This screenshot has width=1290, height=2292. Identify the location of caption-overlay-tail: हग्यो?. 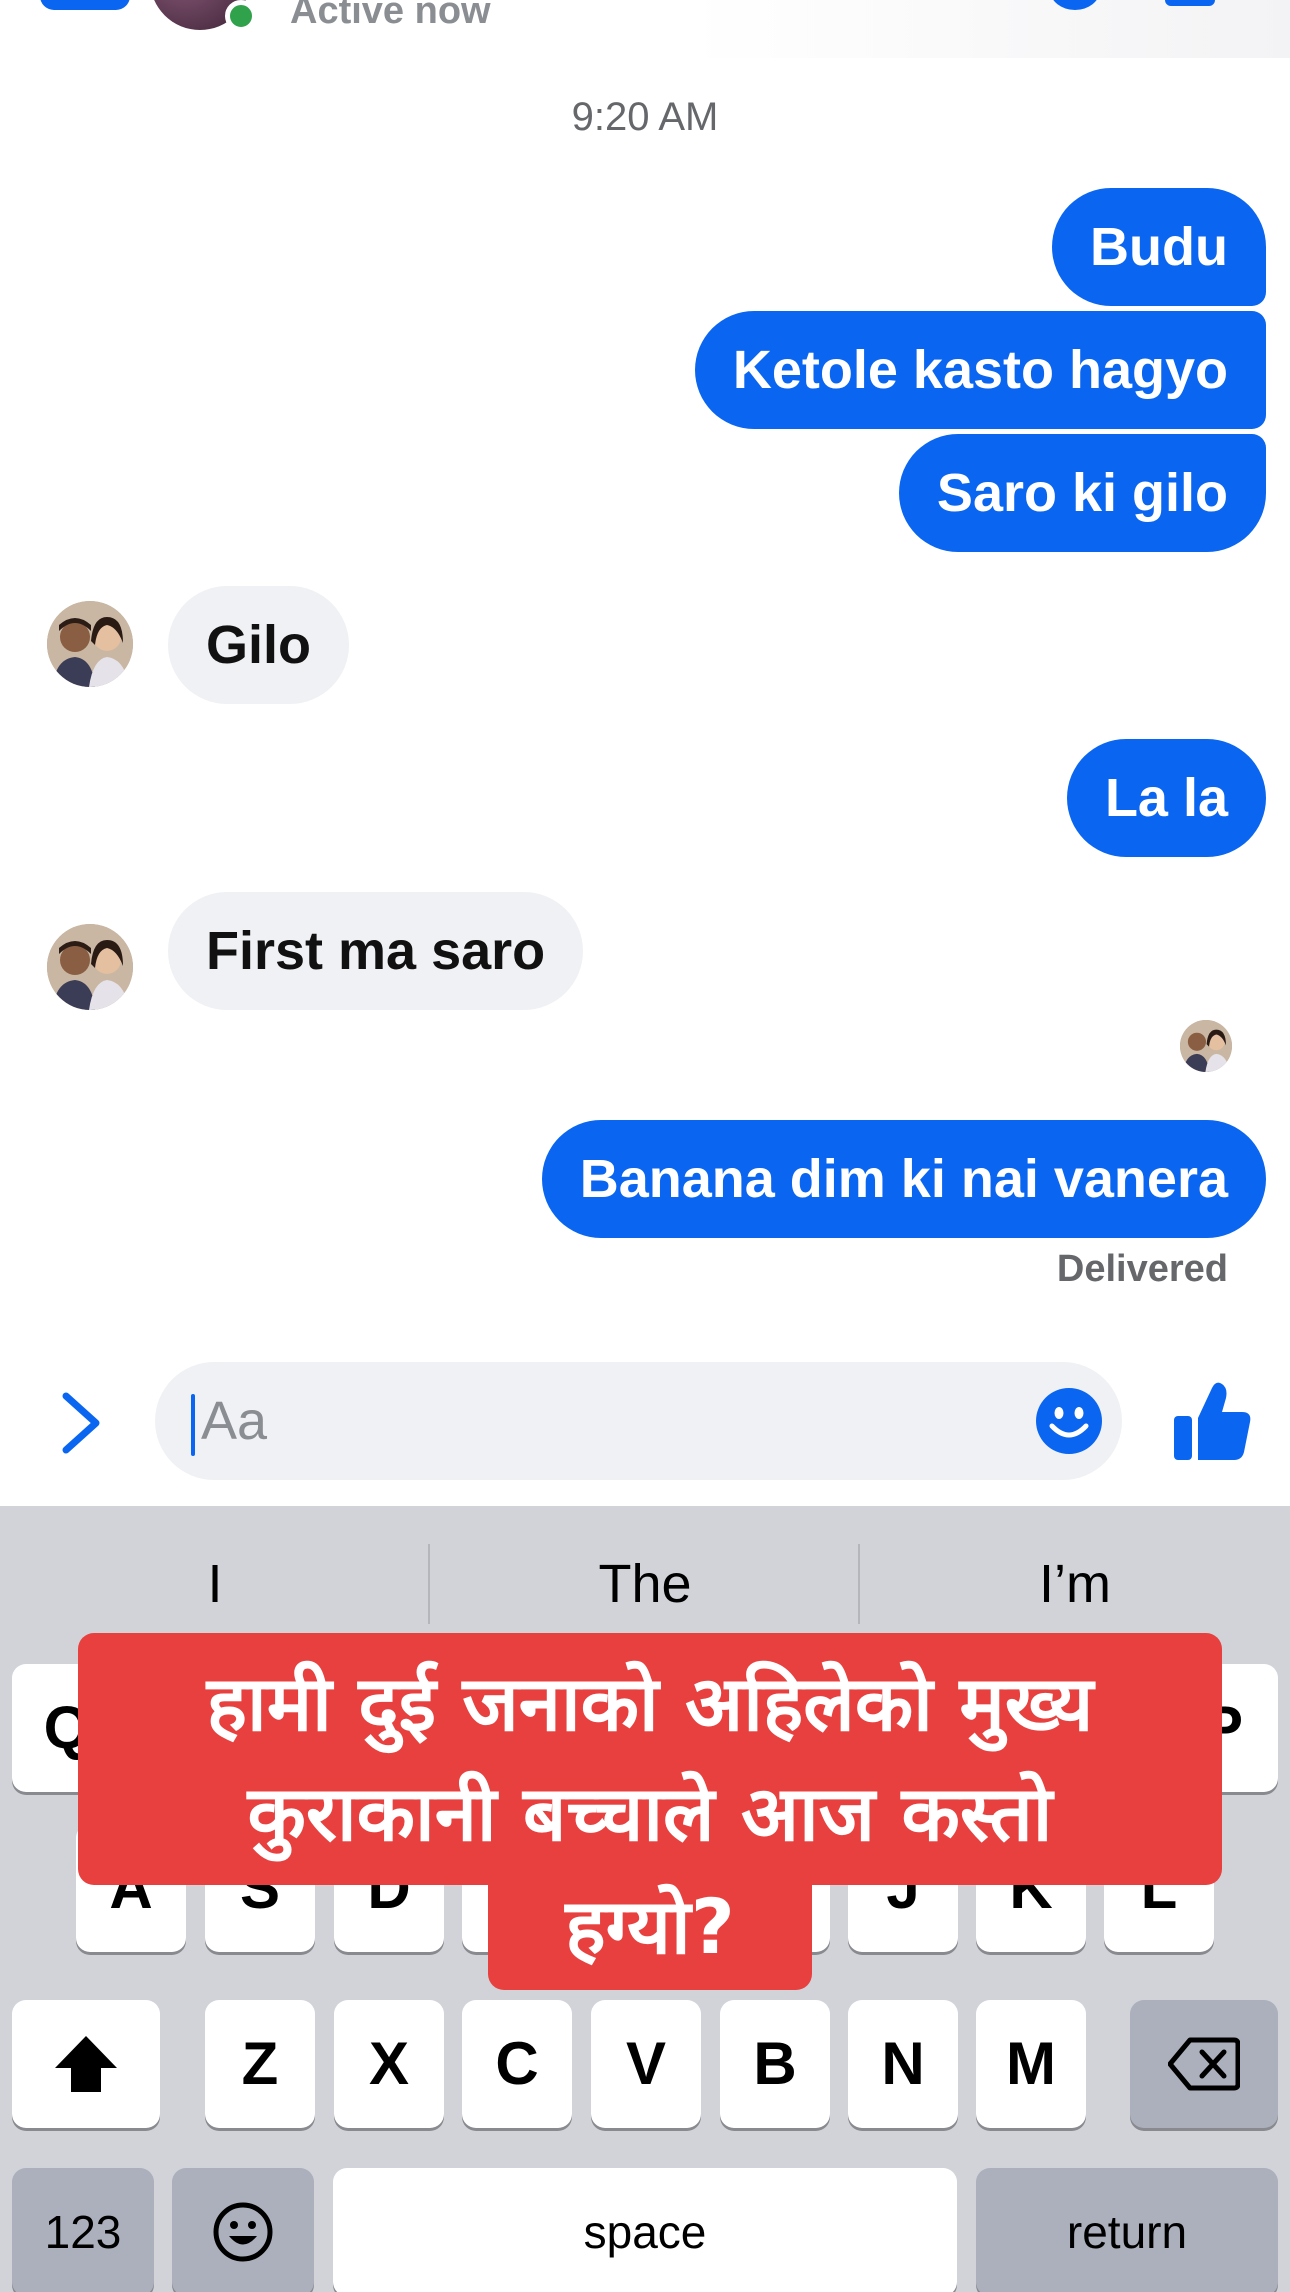
(650, 1931).